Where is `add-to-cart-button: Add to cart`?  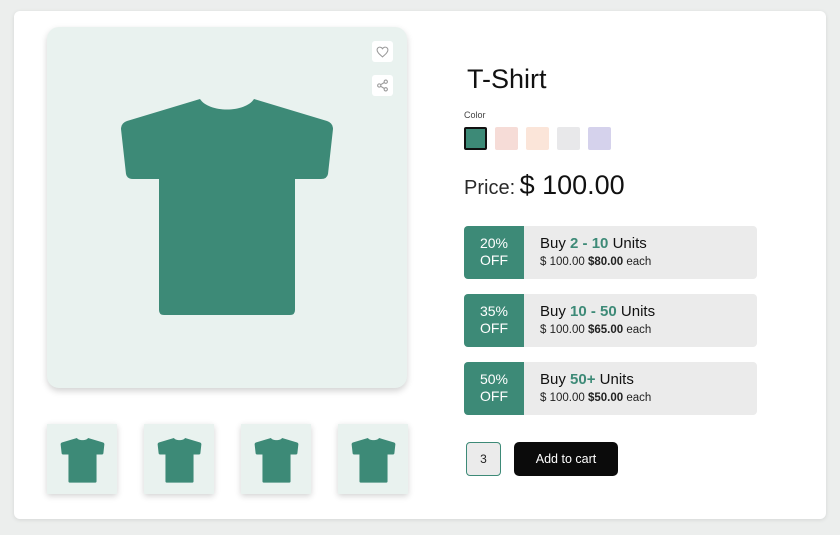 add-to-cart-button: Add to cart is located at coordinates (566, 459).